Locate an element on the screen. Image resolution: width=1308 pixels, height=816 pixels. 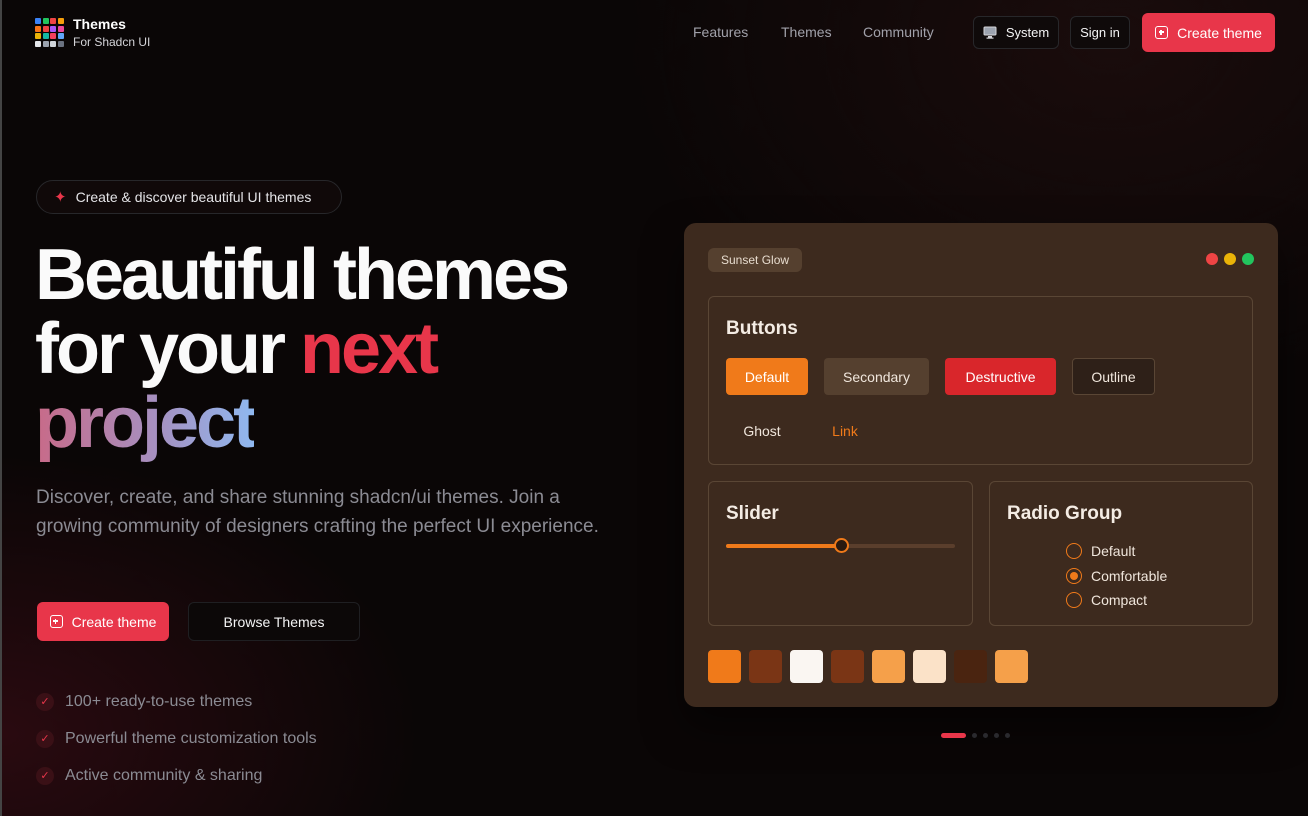
brand-logo: Themes For Shadcn UI is located at coordinates (92, 34).